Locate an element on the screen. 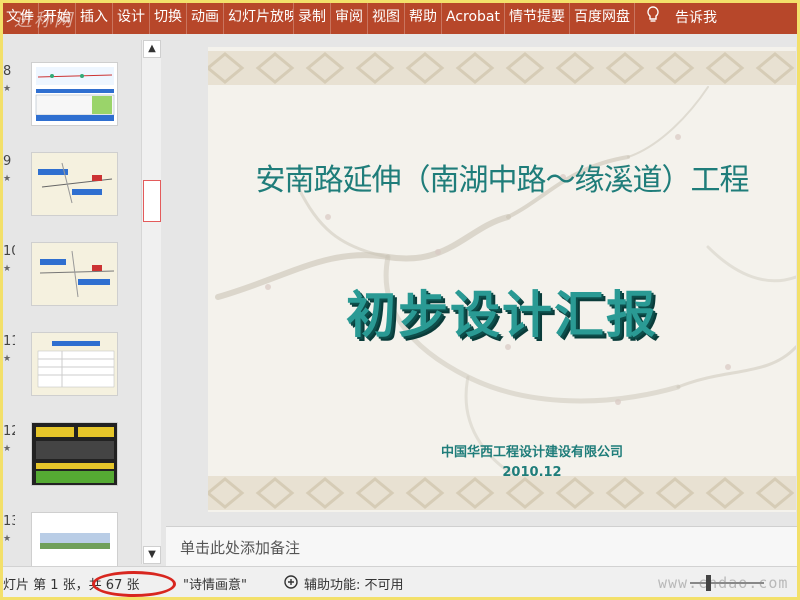 The width and height of the screenshot is (800, 600). thumbnail-number: 12 is located at coordinates (9, 431).